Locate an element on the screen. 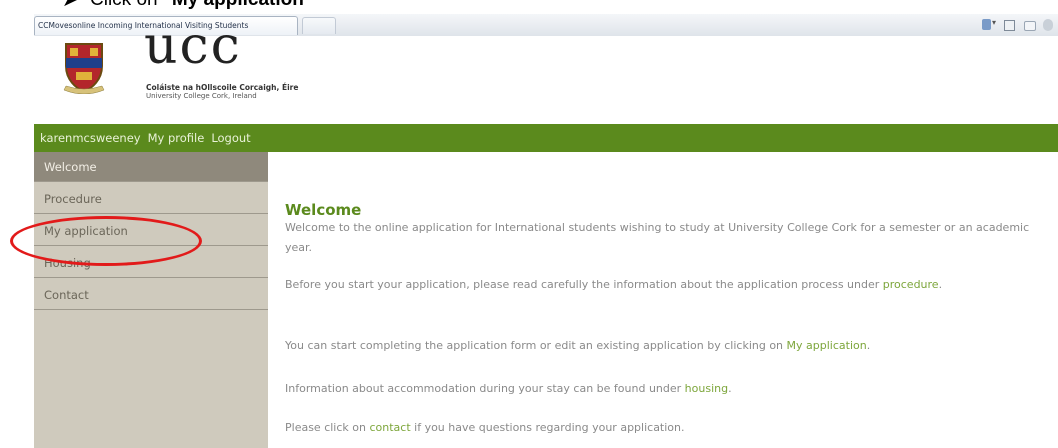 The image size is (1058, 448). ucc-crest-logo is located at coordinates (84, 68).